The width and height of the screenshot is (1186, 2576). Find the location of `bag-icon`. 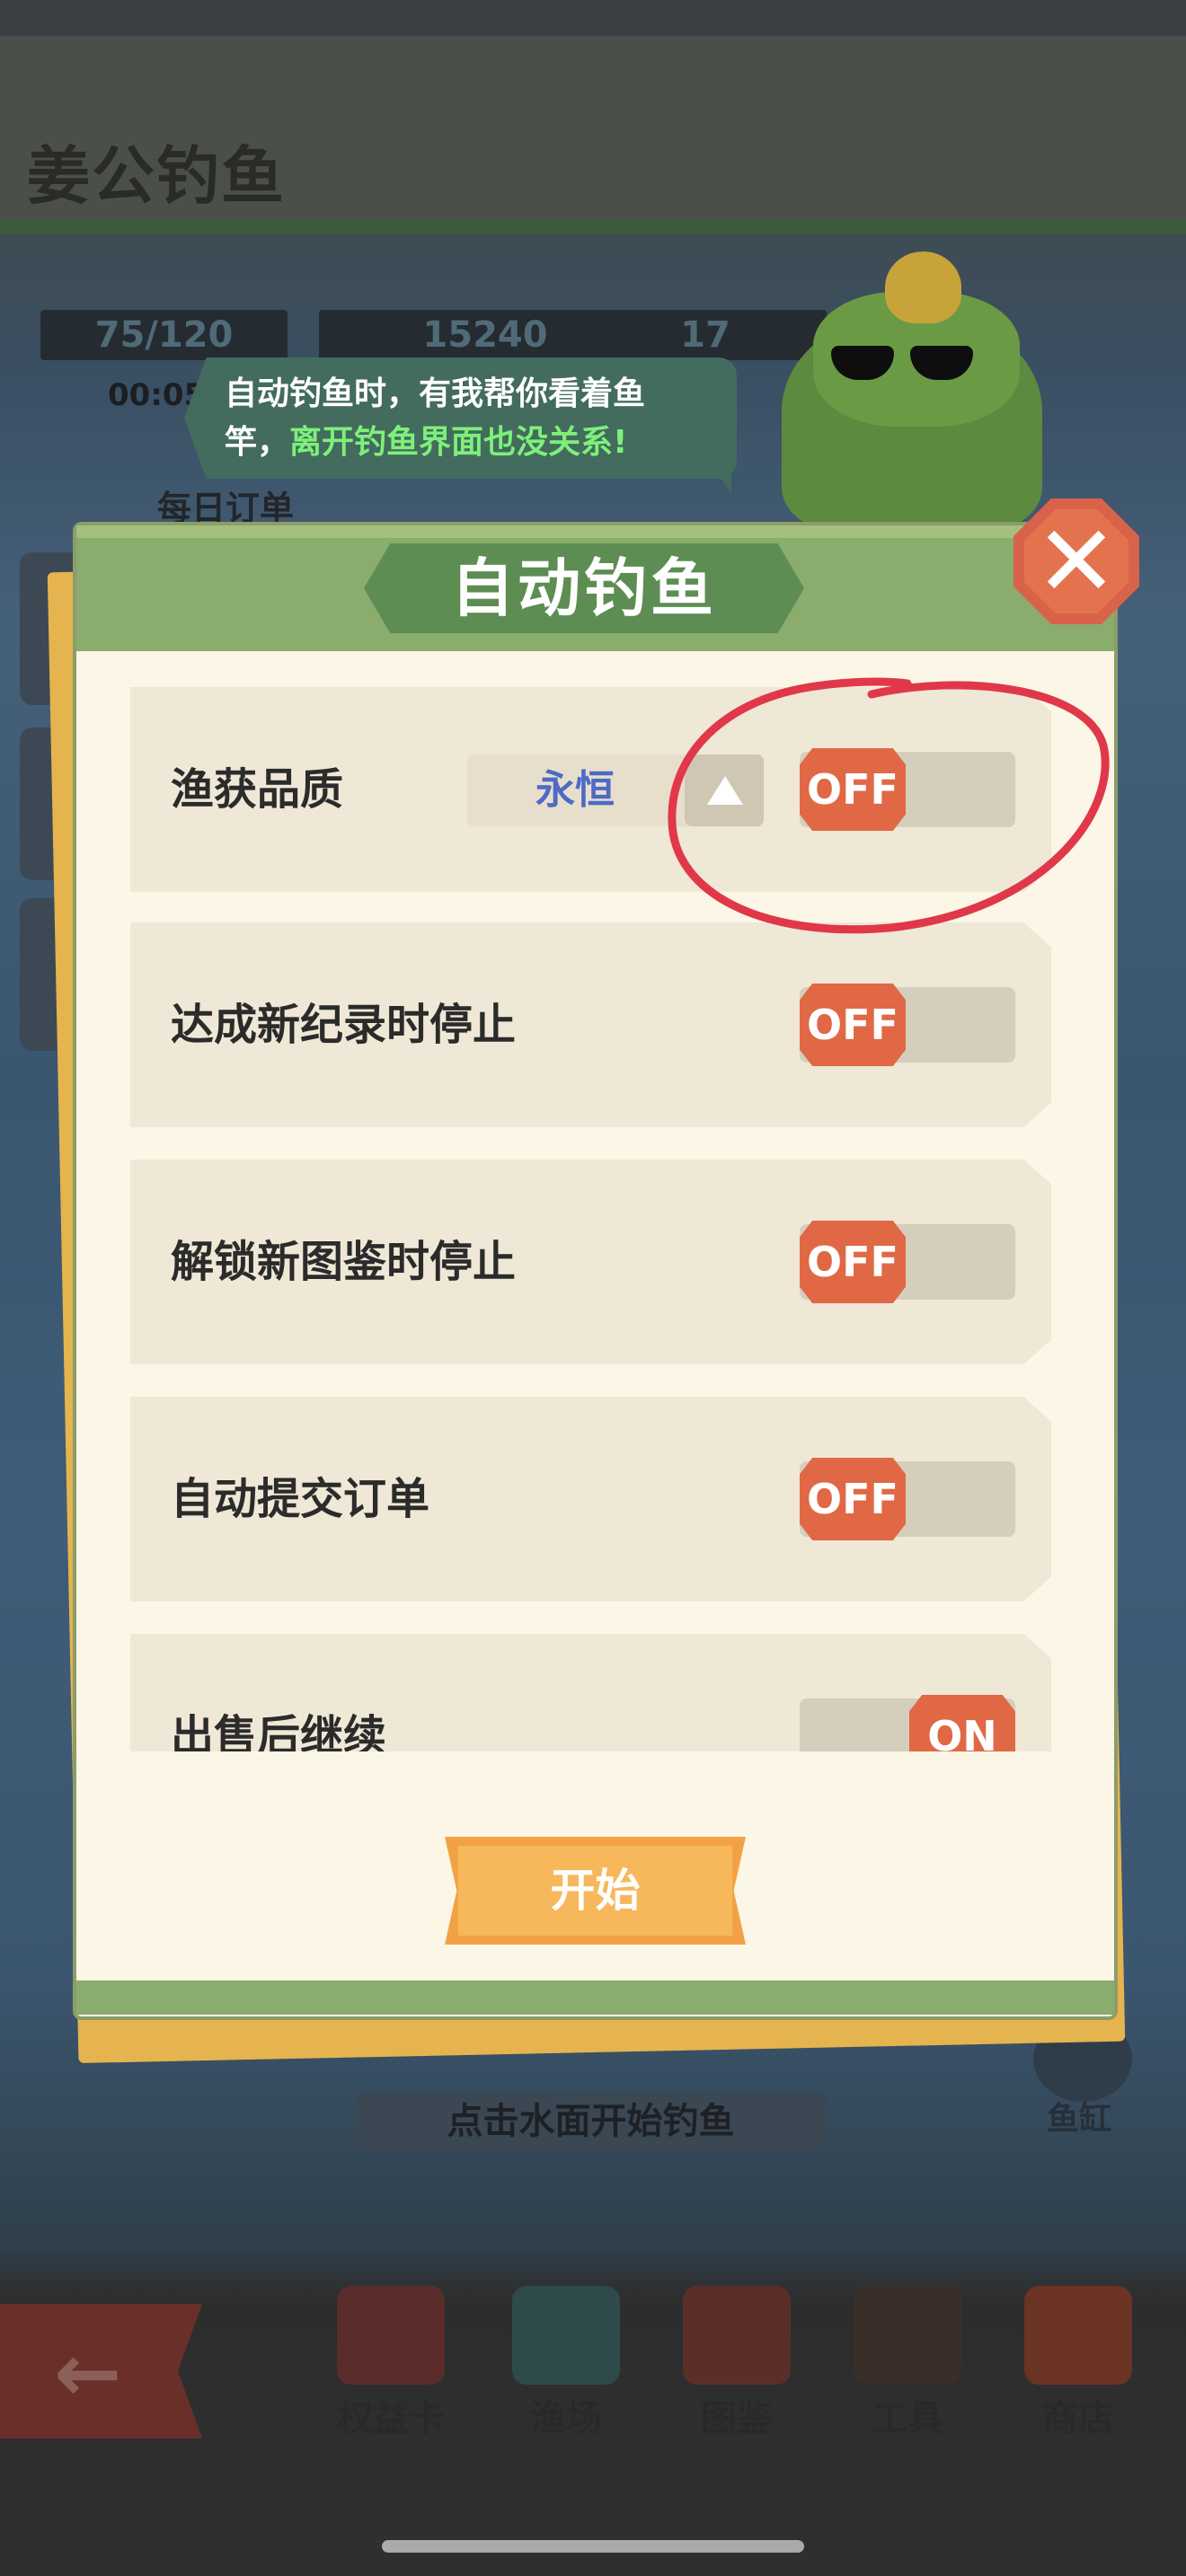

bag-icon is located at coordinates (1078, 2335).